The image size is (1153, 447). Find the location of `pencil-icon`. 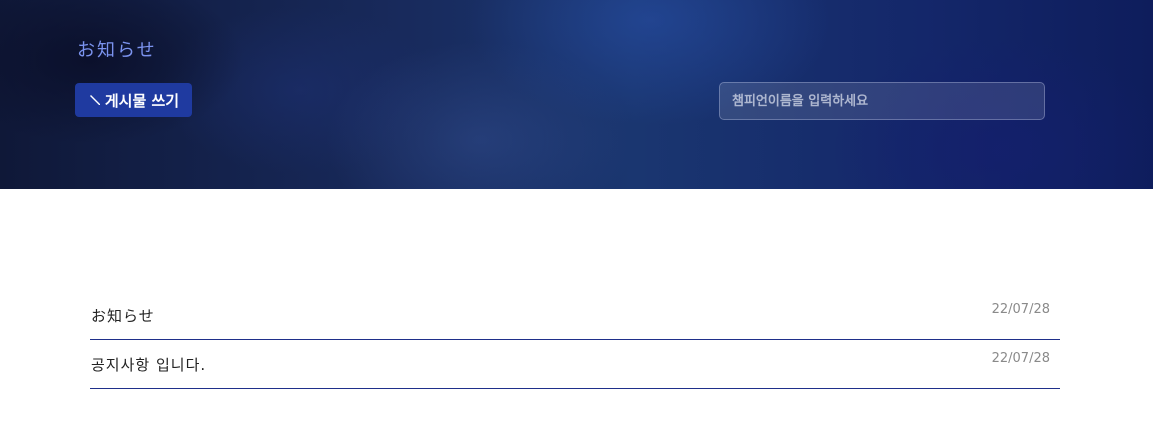

pencil-icon is located at coordinates (95, 100).